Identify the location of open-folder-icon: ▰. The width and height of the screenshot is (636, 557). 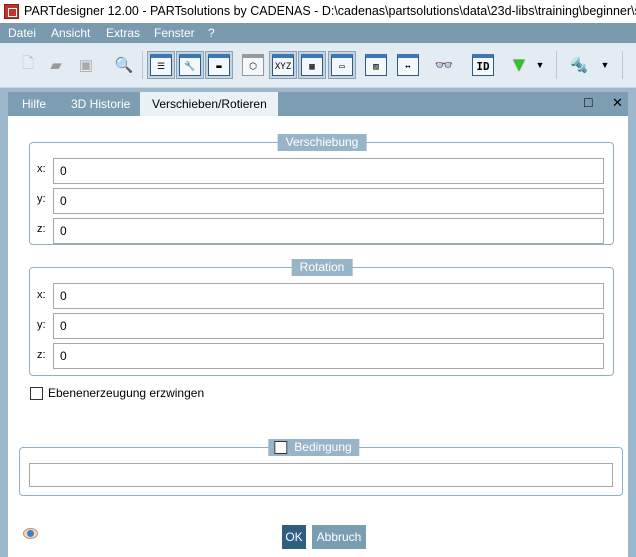
(56, 65).